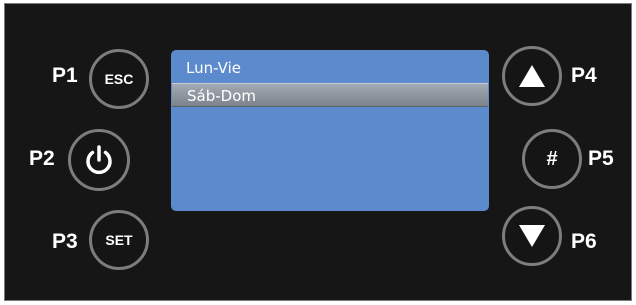 Image resolution: width=636 pixels, height=305 pixels. I want to click on esc-button-text: ESC, so click(119, 79).